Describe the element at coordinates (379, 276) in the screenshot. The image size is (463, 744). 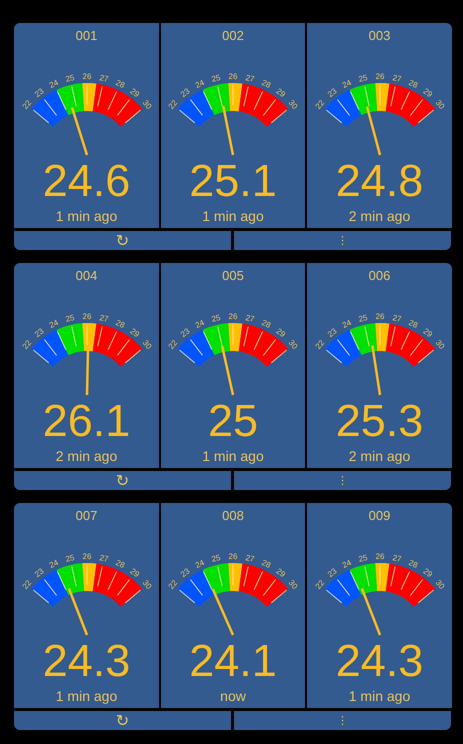
I see `sensor-id: 006` at that location.